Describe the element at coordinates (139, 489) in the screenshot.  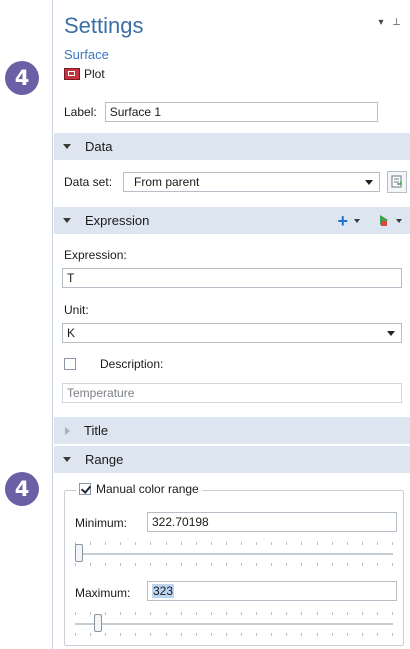
I see `manual-color-range-toggle: Manual color range` at that location.